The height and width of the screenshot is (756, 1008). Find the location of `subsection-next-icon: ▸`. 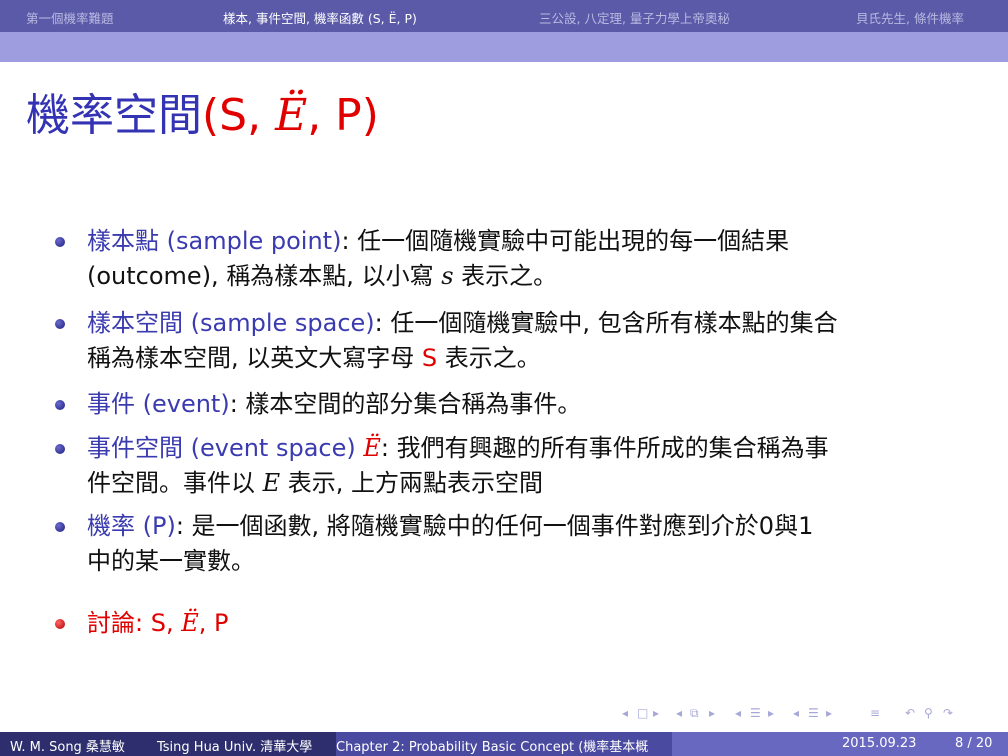

subsection-next-icon: ▸ is located at coordinates (712, 713).